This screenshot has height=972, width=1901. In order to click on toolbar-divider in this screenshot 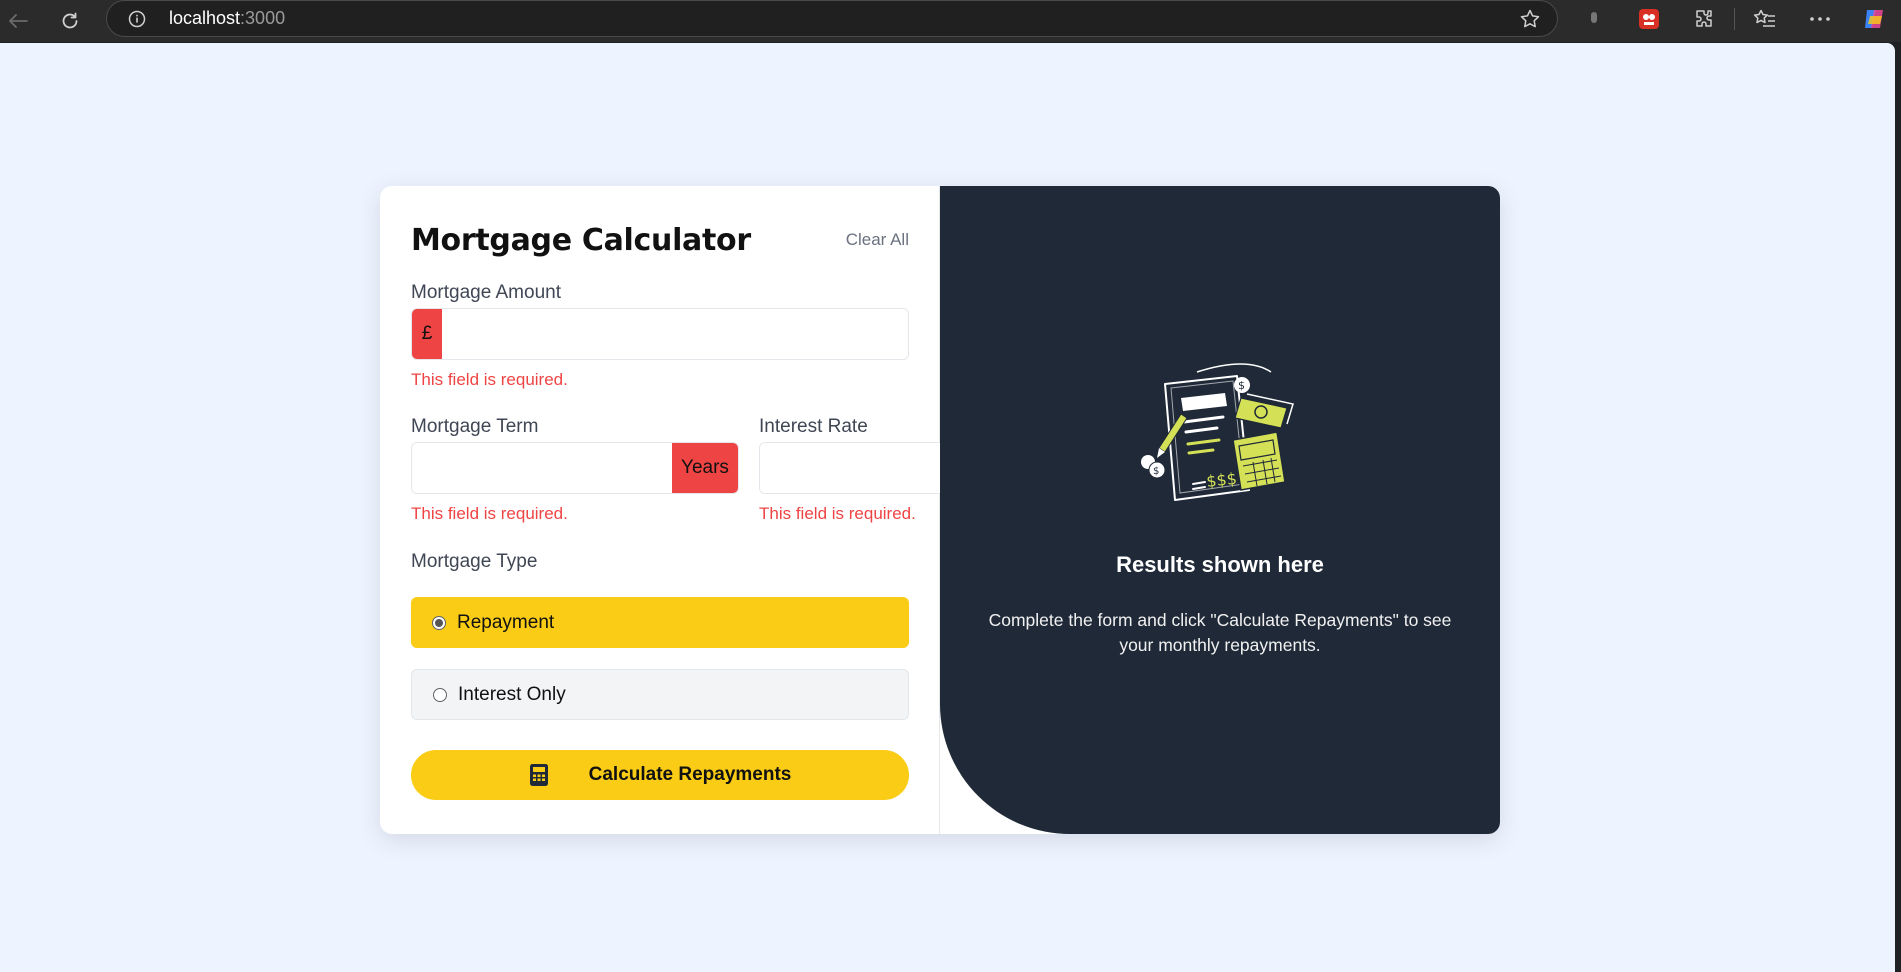, I will do `click(1734, 19)`.